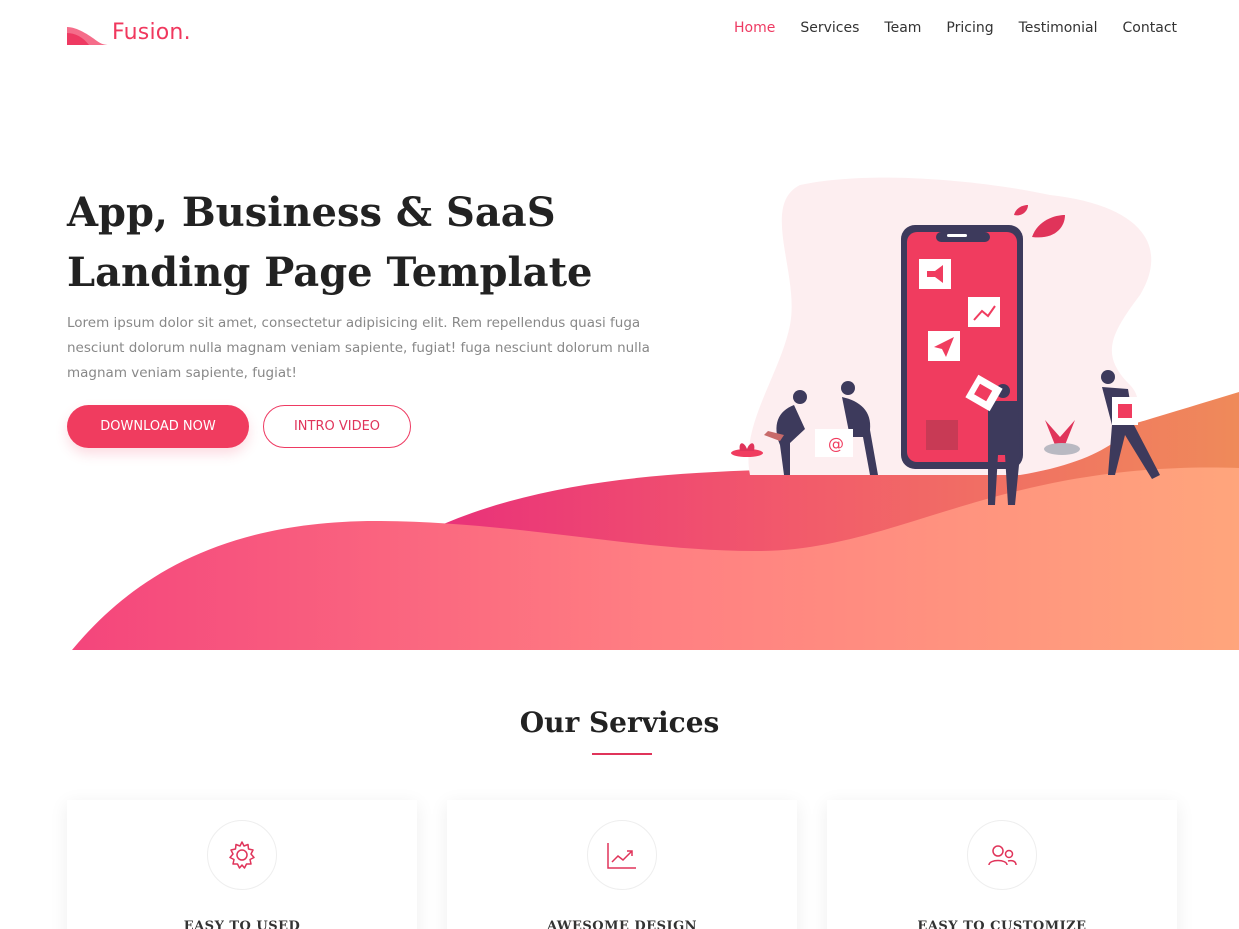  Describe the element at coordinates (945, 341) in the screenshot. I see `hero-illustration: @` at that location.